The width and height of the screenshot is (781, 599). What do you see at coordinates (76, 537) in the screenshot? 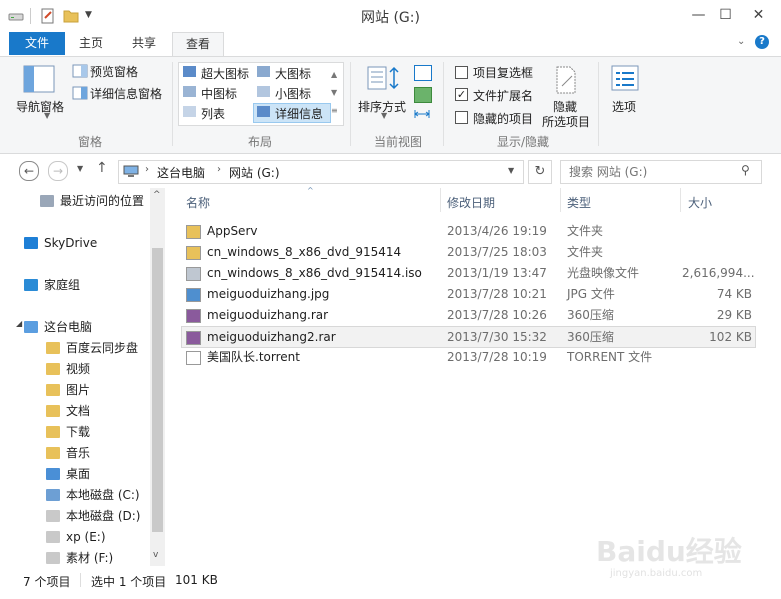
I see `nav-item: xp (E:)` at bounding box center [76, 537].